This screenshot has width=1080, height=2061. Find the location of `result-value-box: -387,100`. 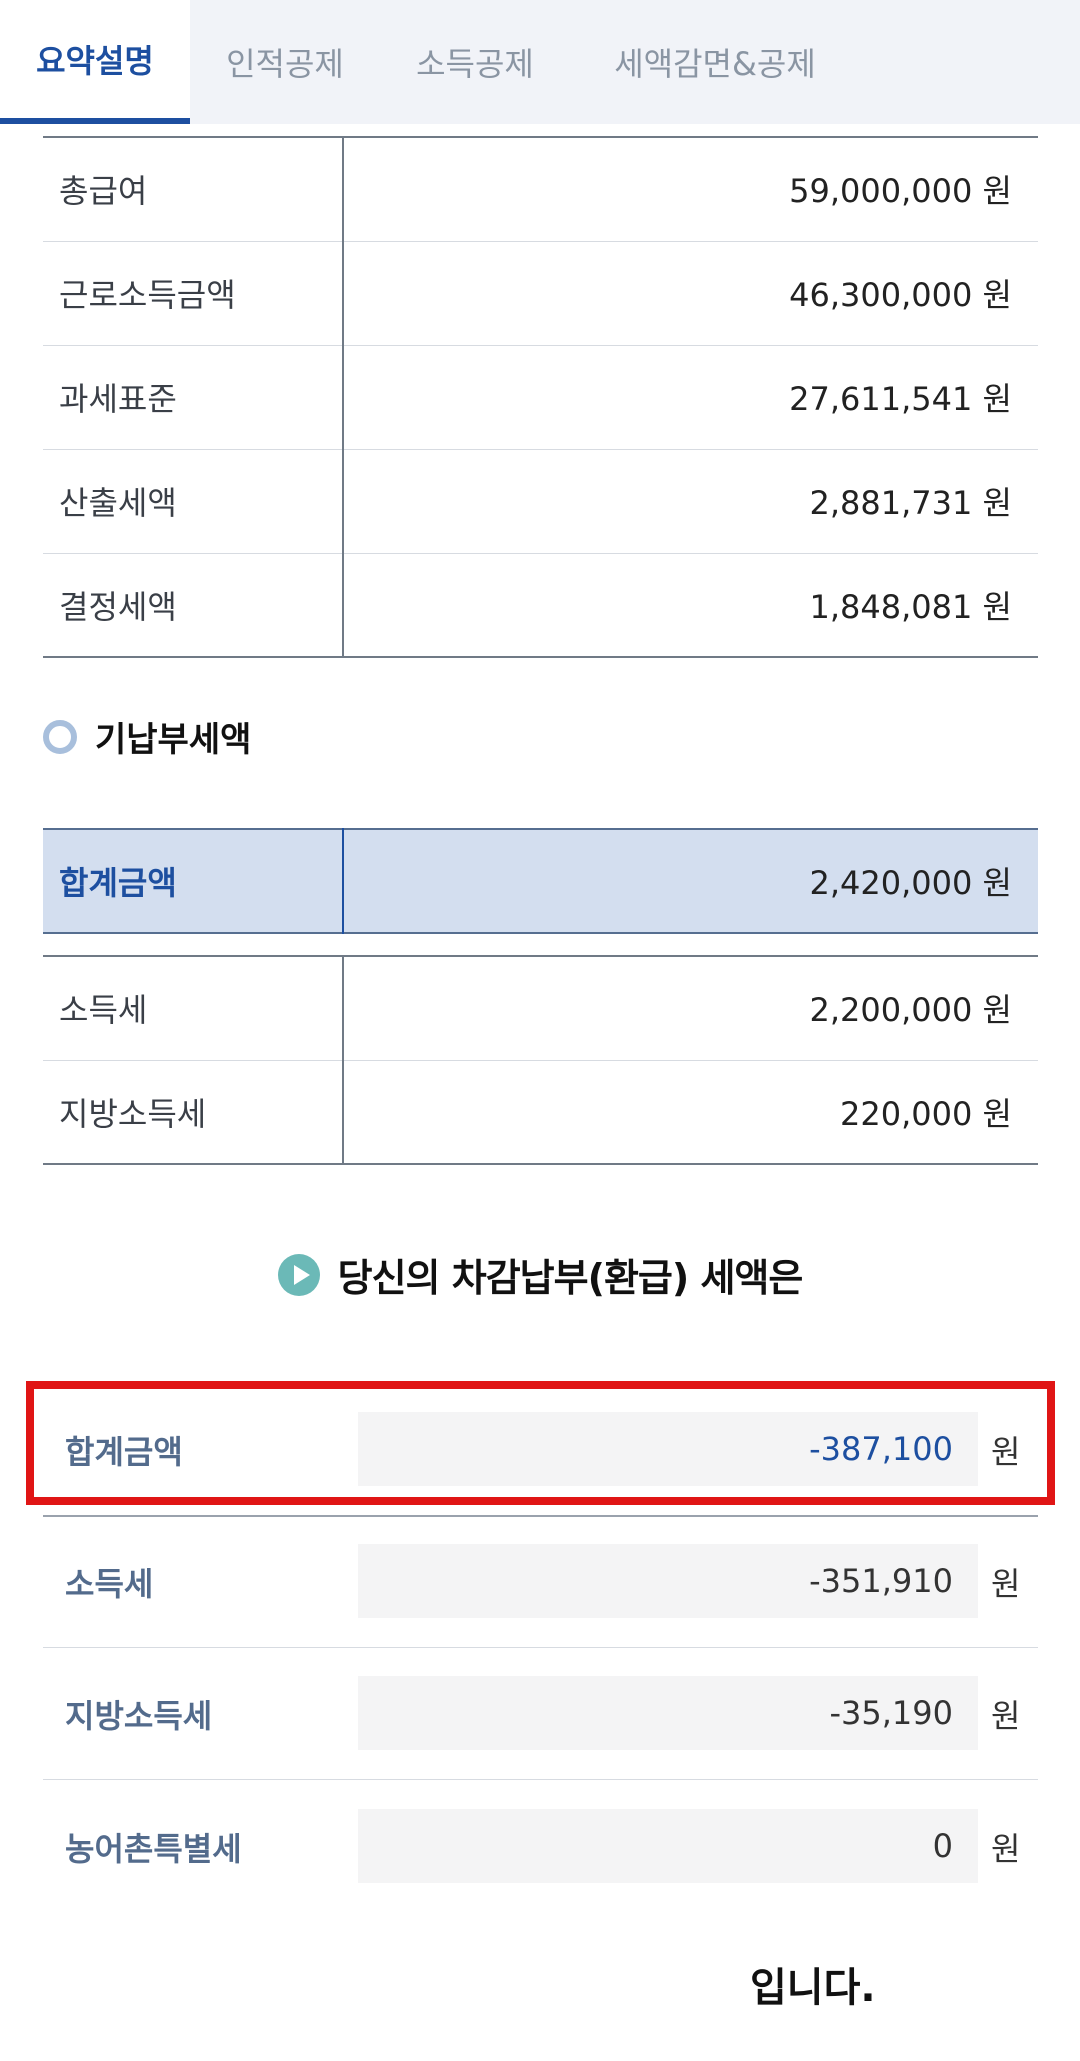

result-value-box: -387,100 is located at coordinates (668, 1449).